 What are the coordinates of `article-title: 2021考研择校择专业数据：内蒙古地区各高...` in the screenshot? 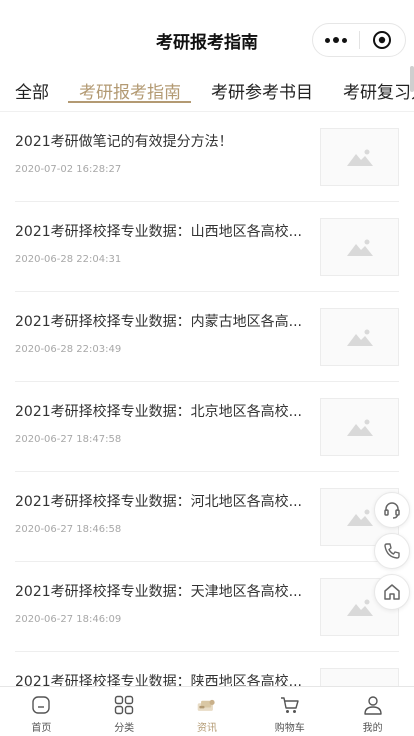 It's located at (158, 322).